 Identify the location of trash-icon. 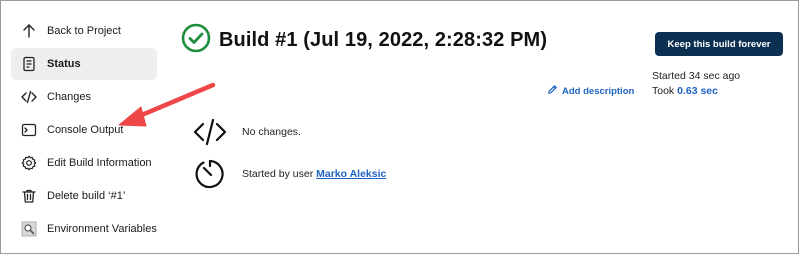
(29, 196).